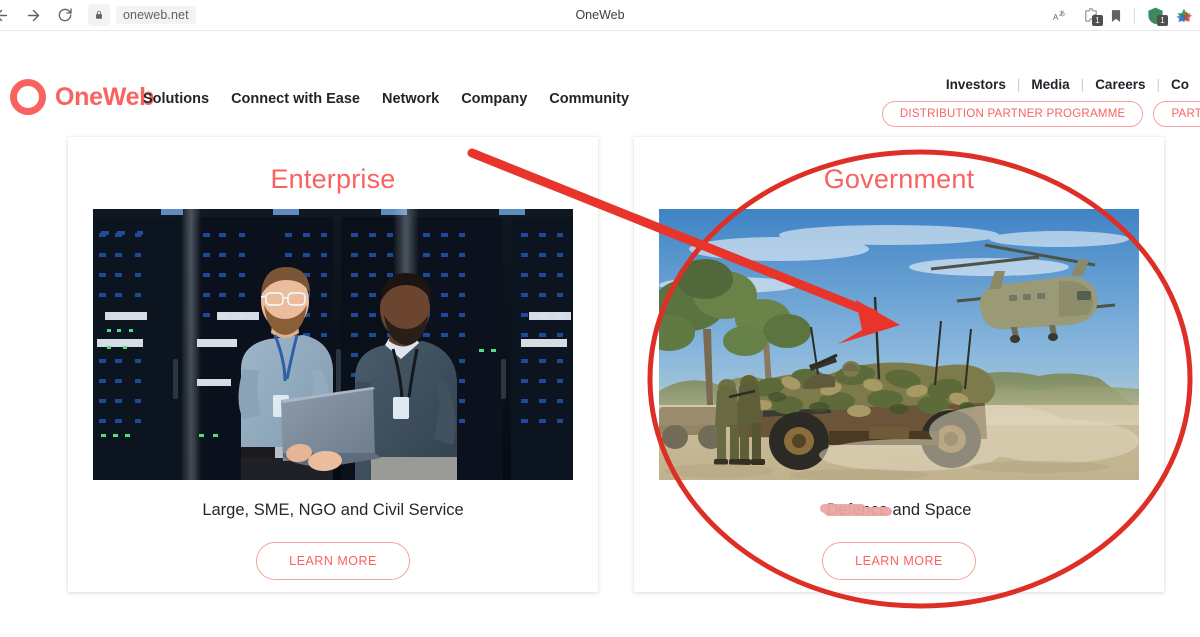 Image resolution: width=1200 pixels, height=637 pixels. What do you see at coordinates (8, 15) in the screenshot?
I see `back-arrow-icon` at bounding box center [8, 15].